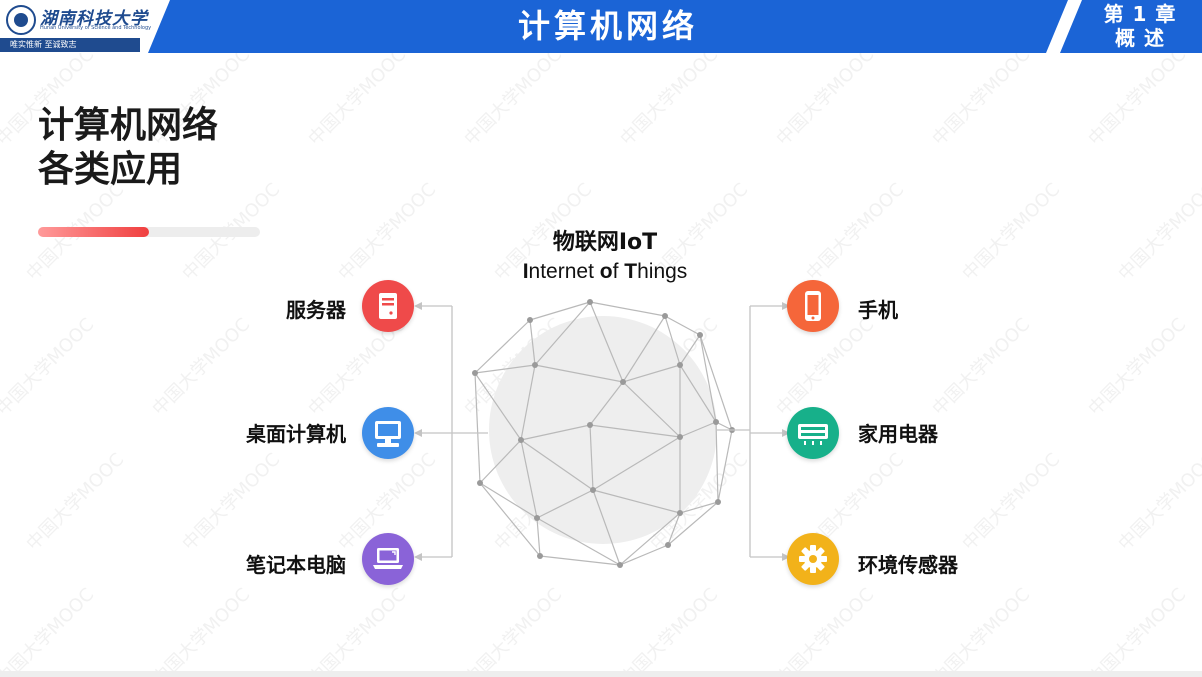  I want to click on server-icon, so click(388, 306).